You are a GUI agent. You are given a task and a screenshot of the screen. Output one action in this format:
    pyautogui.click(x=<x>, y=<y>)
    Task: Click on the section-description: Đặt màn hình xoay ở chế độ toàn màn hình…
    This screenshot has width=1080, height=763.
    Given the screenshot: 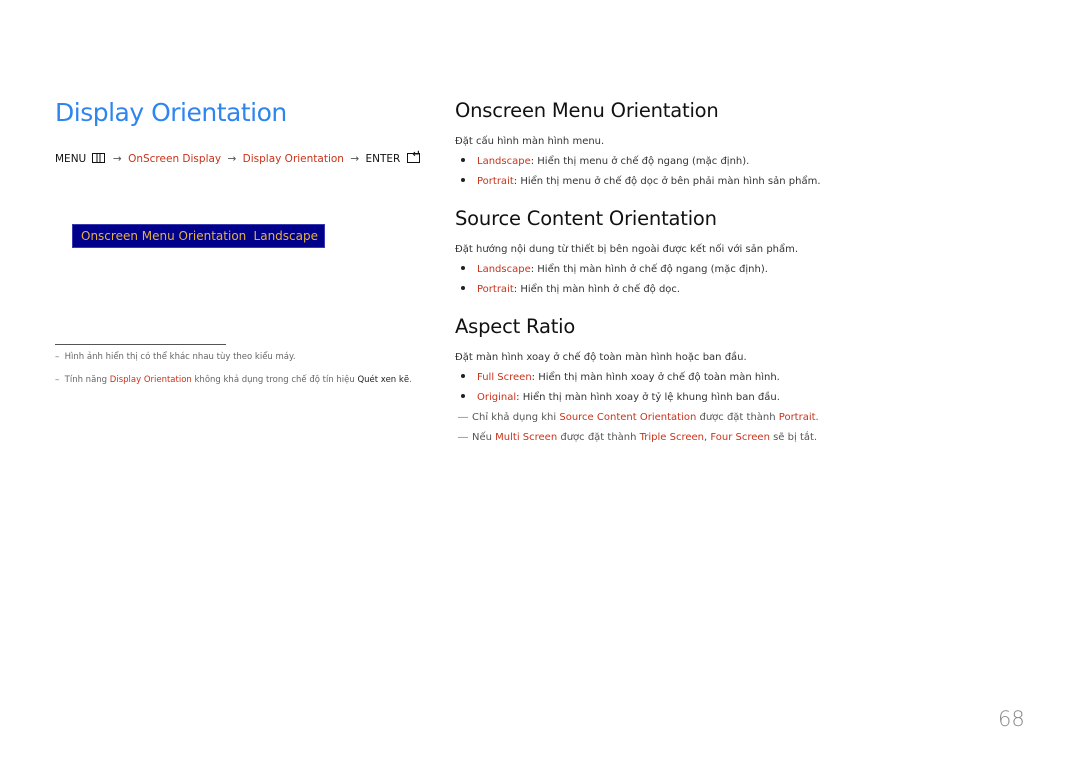 What is the action you would take?
    pyautogui.click(x=601, y=357)
    